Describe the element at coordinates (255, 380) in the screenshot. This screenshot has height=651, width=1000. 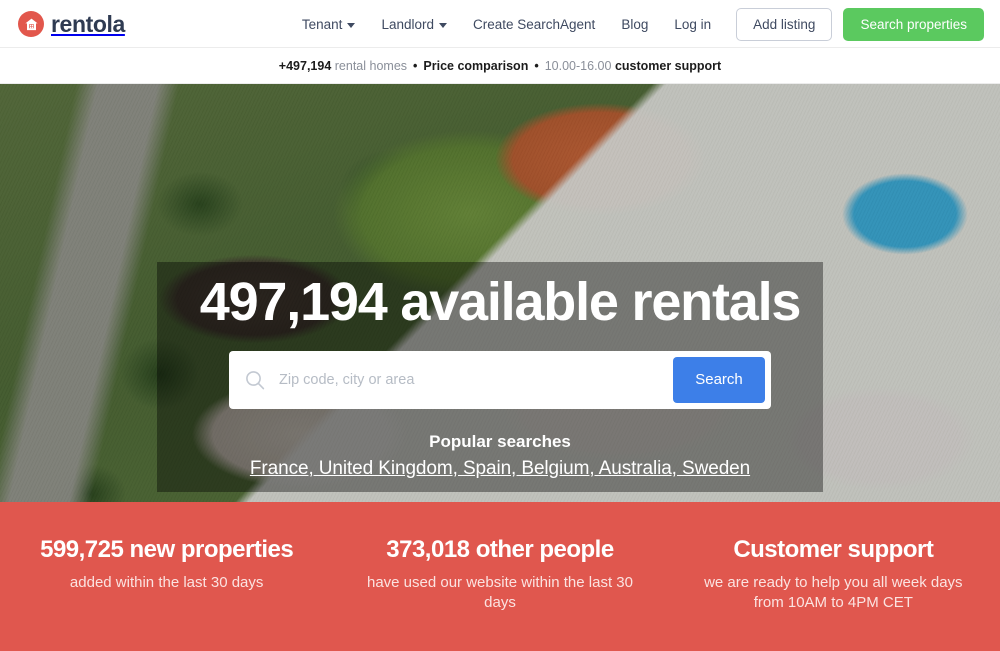
I see `magnifier-icon` at that location.